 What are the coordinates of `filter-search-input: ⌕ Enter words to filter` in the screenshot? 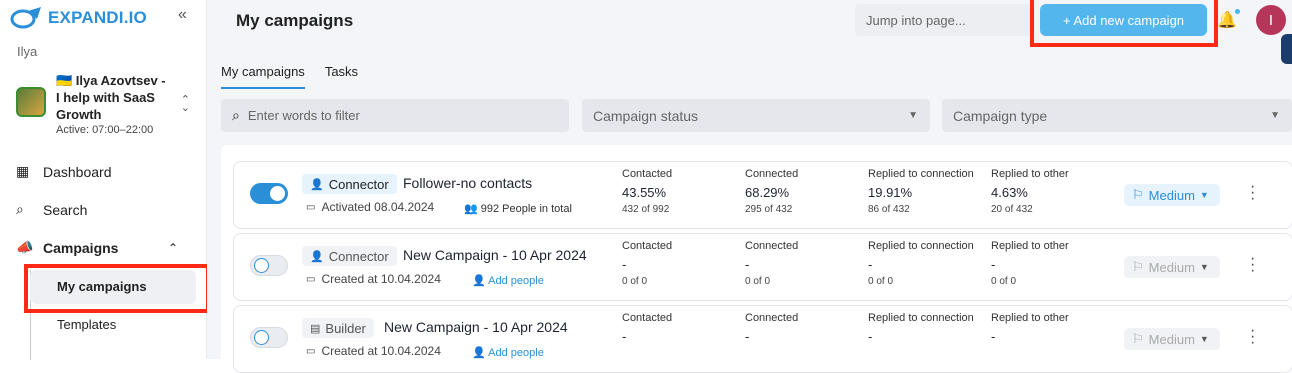 It's located at (395, 115).